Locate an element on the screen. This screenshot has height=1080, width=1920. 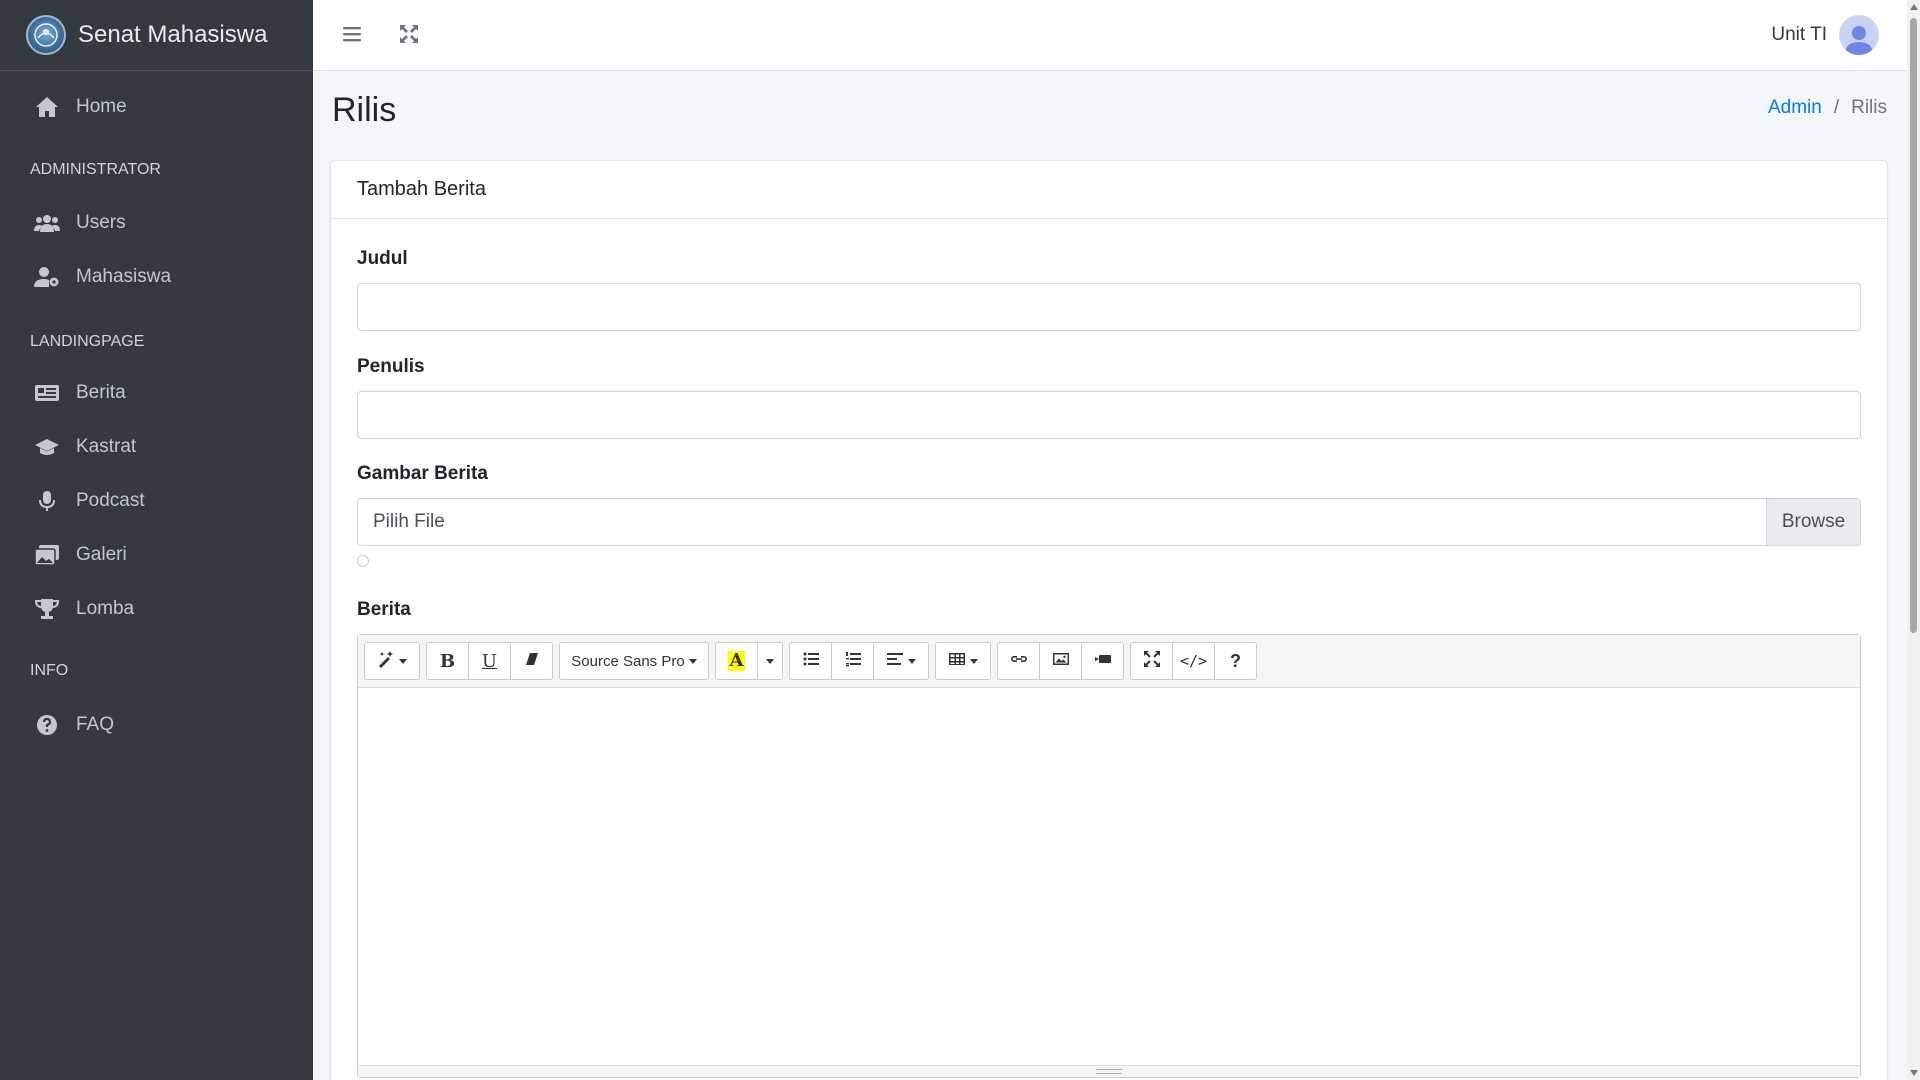
text-color-button: A is located at coordinates (736, 661).